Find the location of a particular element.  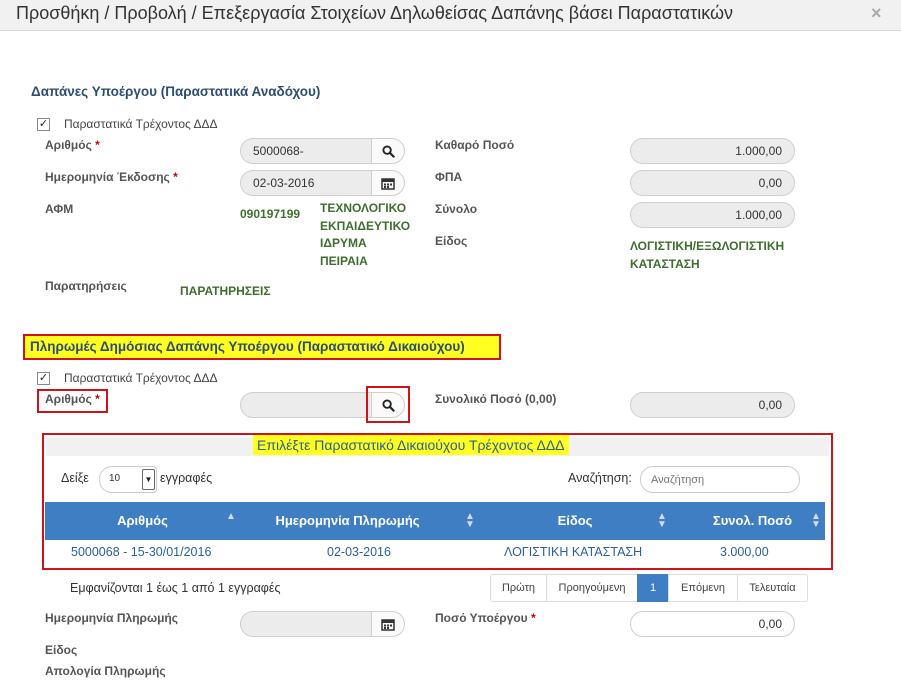

company-name: ΤΕΧΝΟΛΟΓΙΚΟ ΕΚΠΑΙΔΕΥΤΙΚΟ ΙΔΡΥΜΑ ΠΕΙΡΑΙΑ is located at coordinates (365, 234).